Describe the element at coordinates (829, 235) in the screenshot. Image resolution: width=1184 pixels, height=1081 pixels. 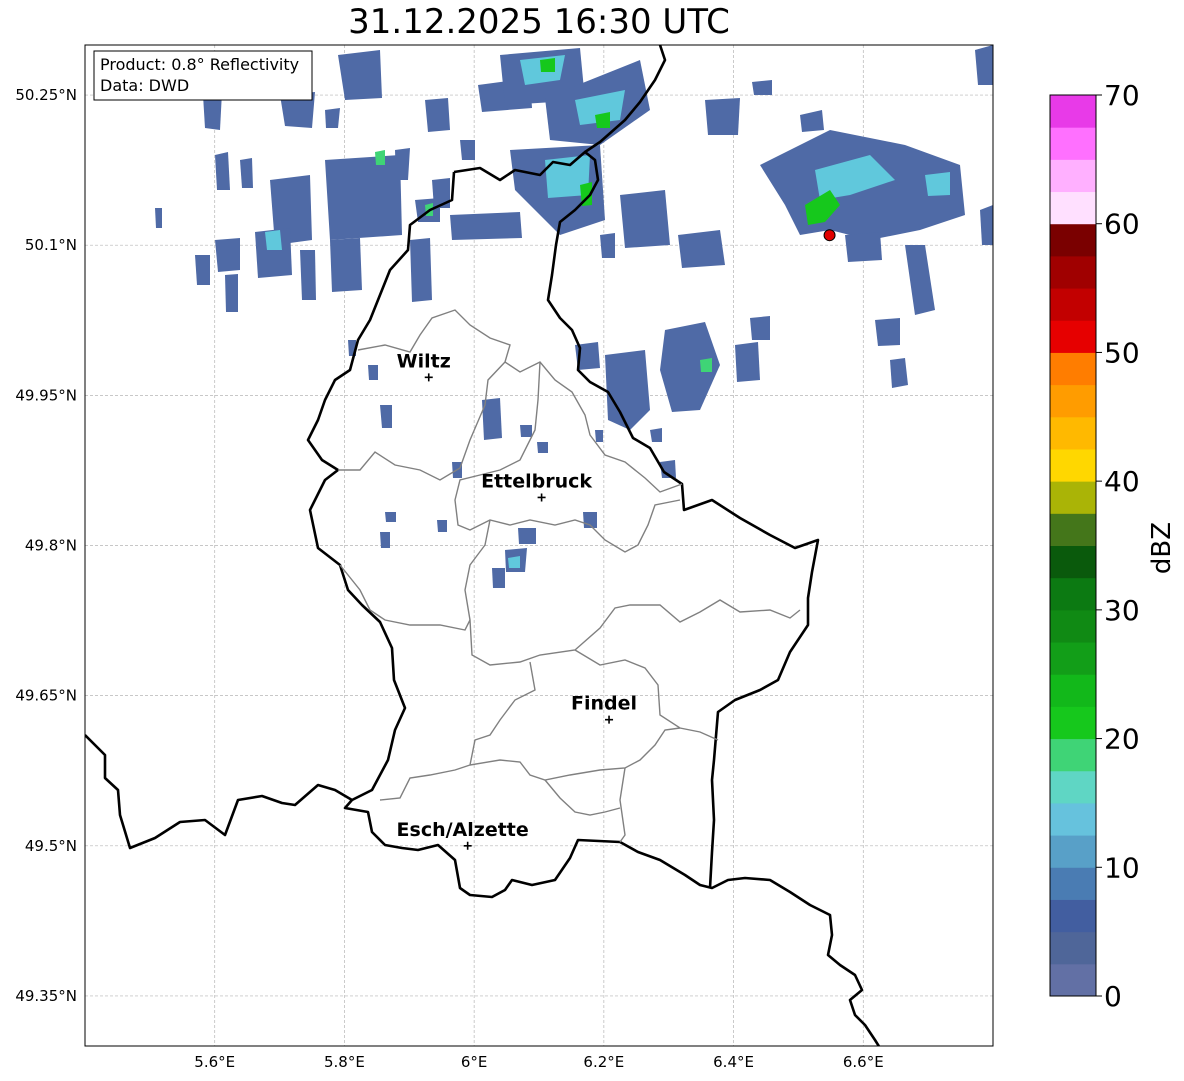
I see `radar-site-marker` at that location.